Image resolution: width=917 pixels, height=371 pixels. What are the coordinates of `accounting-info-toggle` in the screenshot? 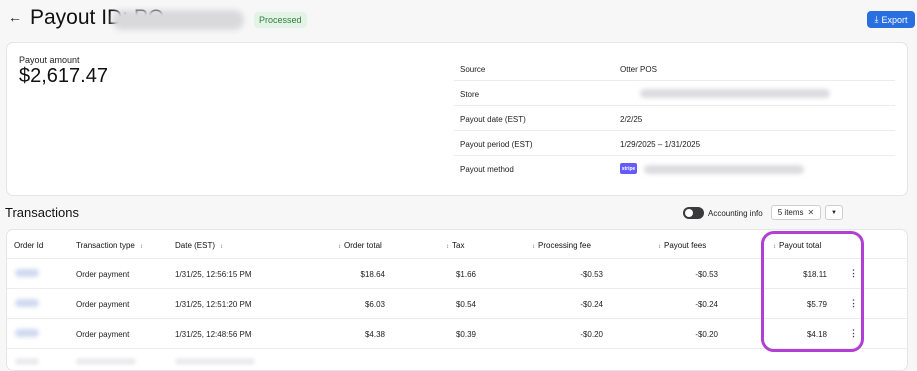 It's located at (693, 213).